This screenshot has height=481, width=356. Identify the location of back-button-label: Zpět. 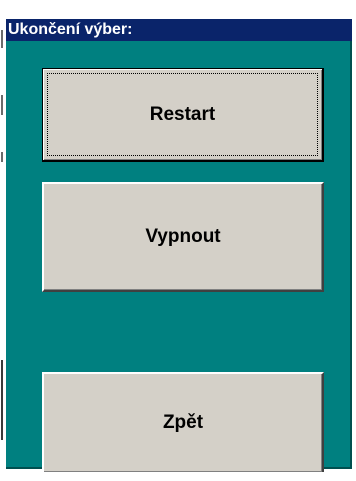
(183, 422).